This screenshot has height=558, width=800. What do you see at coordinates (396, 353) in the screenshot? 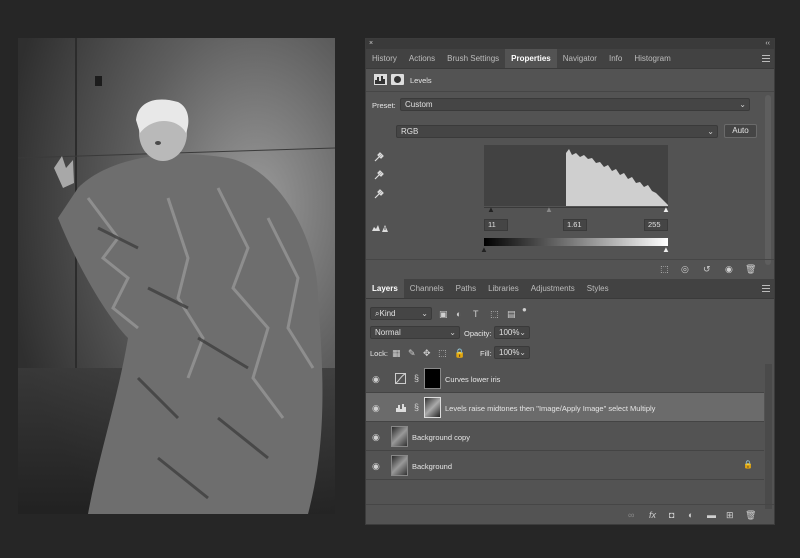
I see `lock-transparent-icon: ▦` at bounding box center [396, 353].